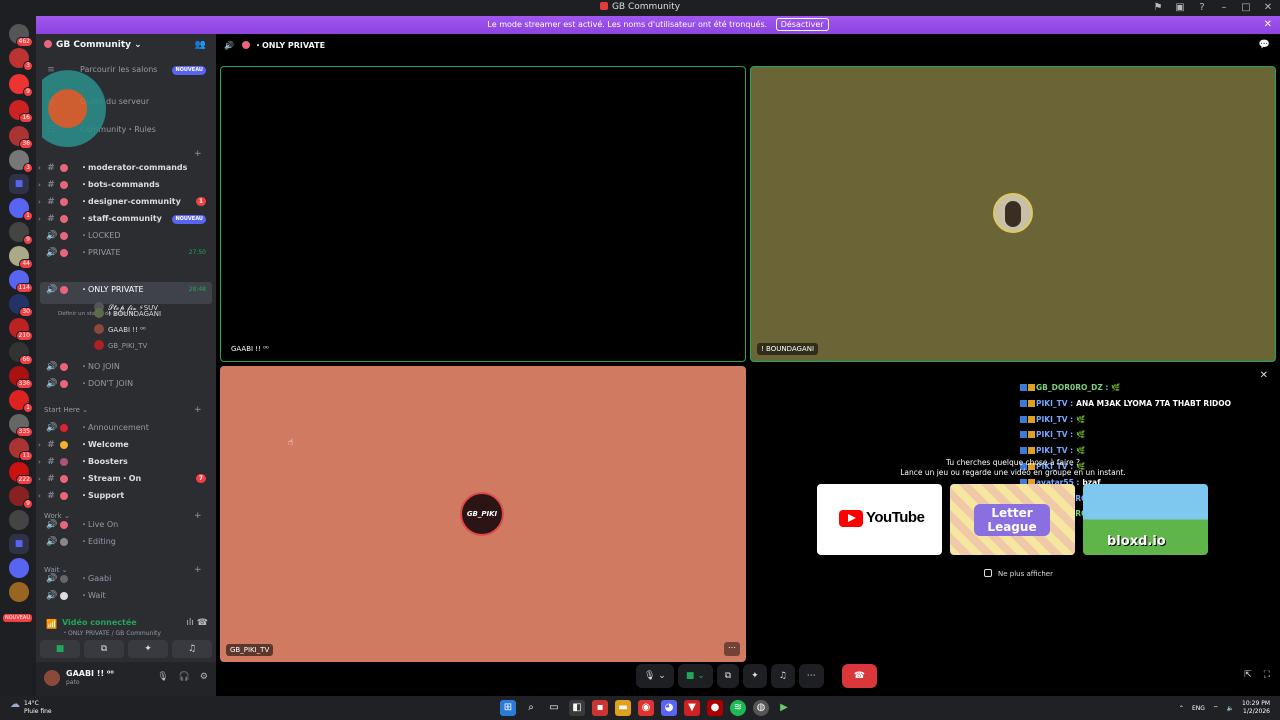  Describe the element at coordinates (1012, 519) in the screenshot. I see `activity-card-letter-league: Letter League` at that location.